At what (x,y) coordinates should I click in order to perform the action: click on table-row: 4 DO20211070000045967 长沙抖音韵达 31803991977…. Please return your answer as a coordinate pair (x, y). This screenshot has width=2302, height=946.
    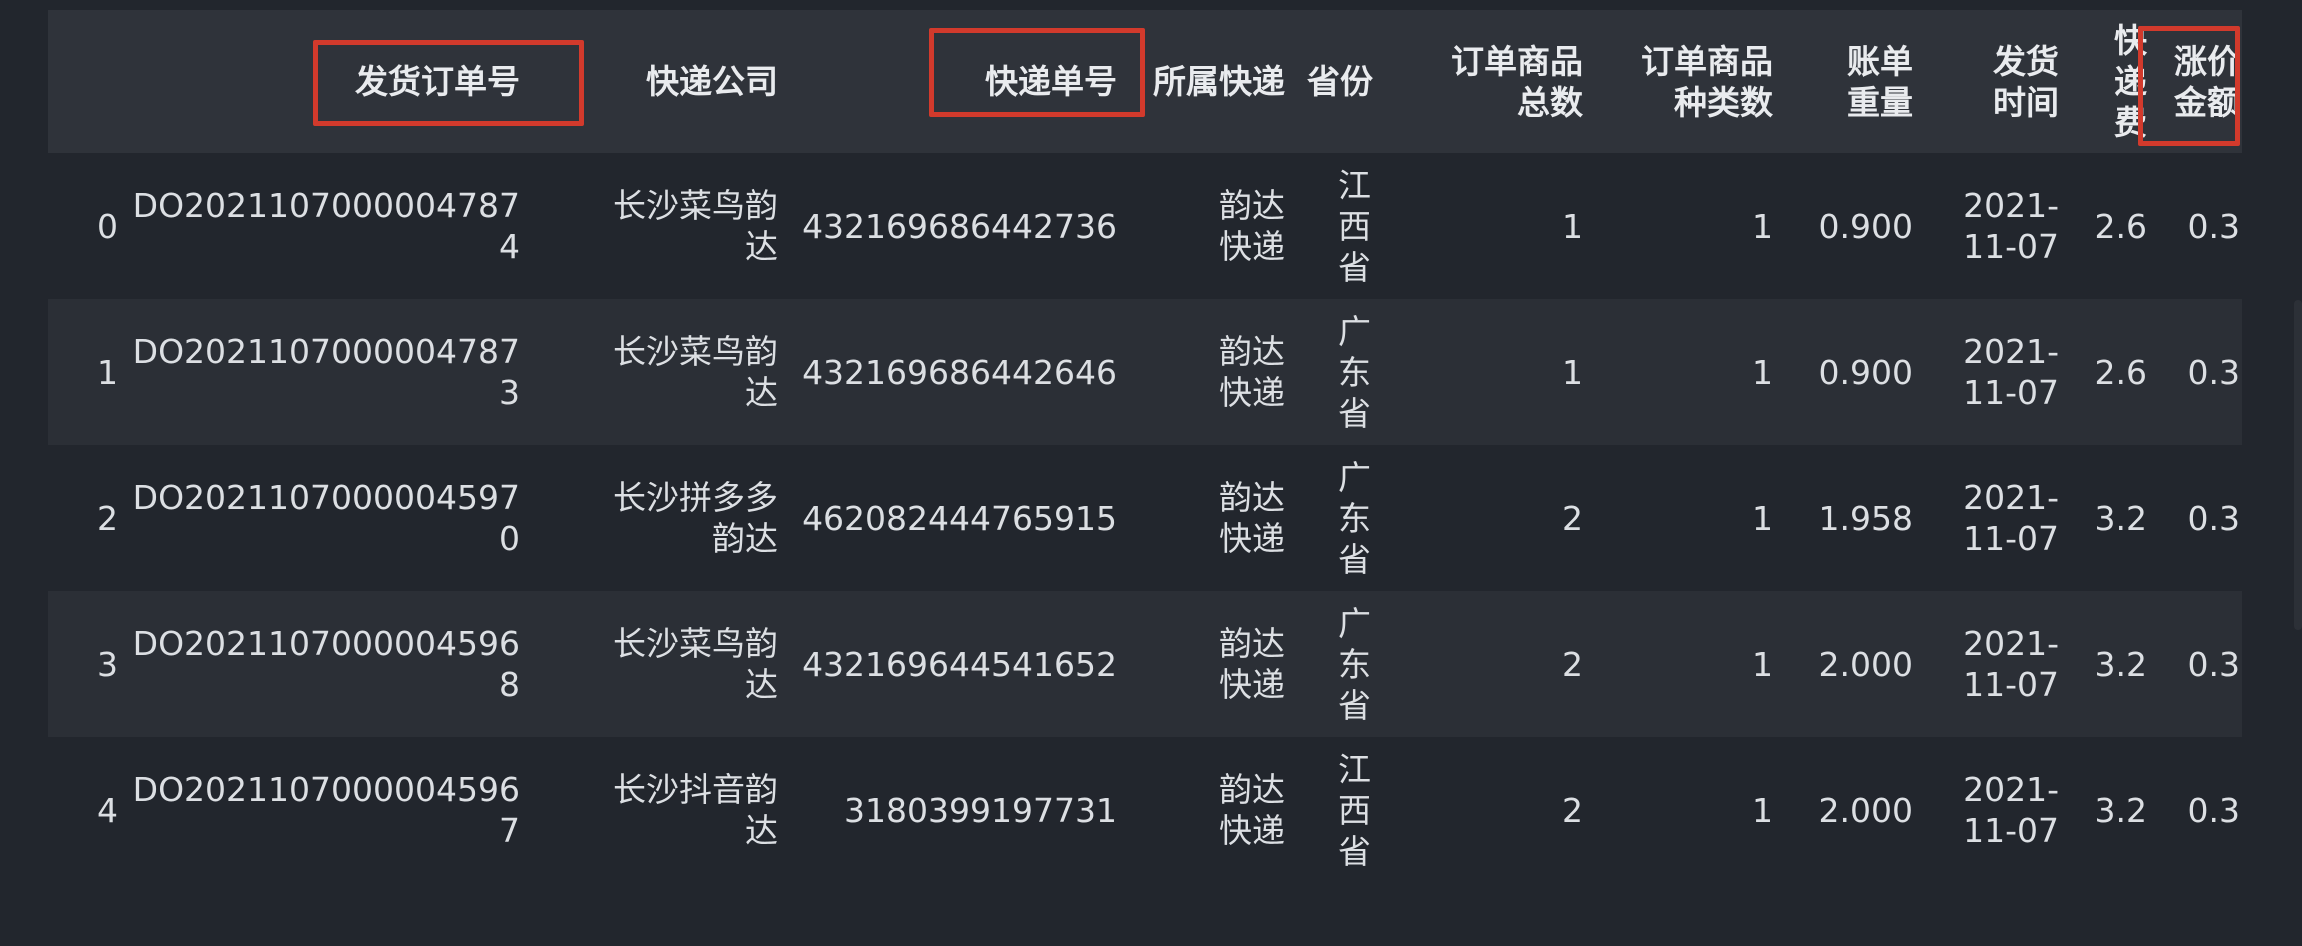
    Looking at the image, I should click on (1145, 810).